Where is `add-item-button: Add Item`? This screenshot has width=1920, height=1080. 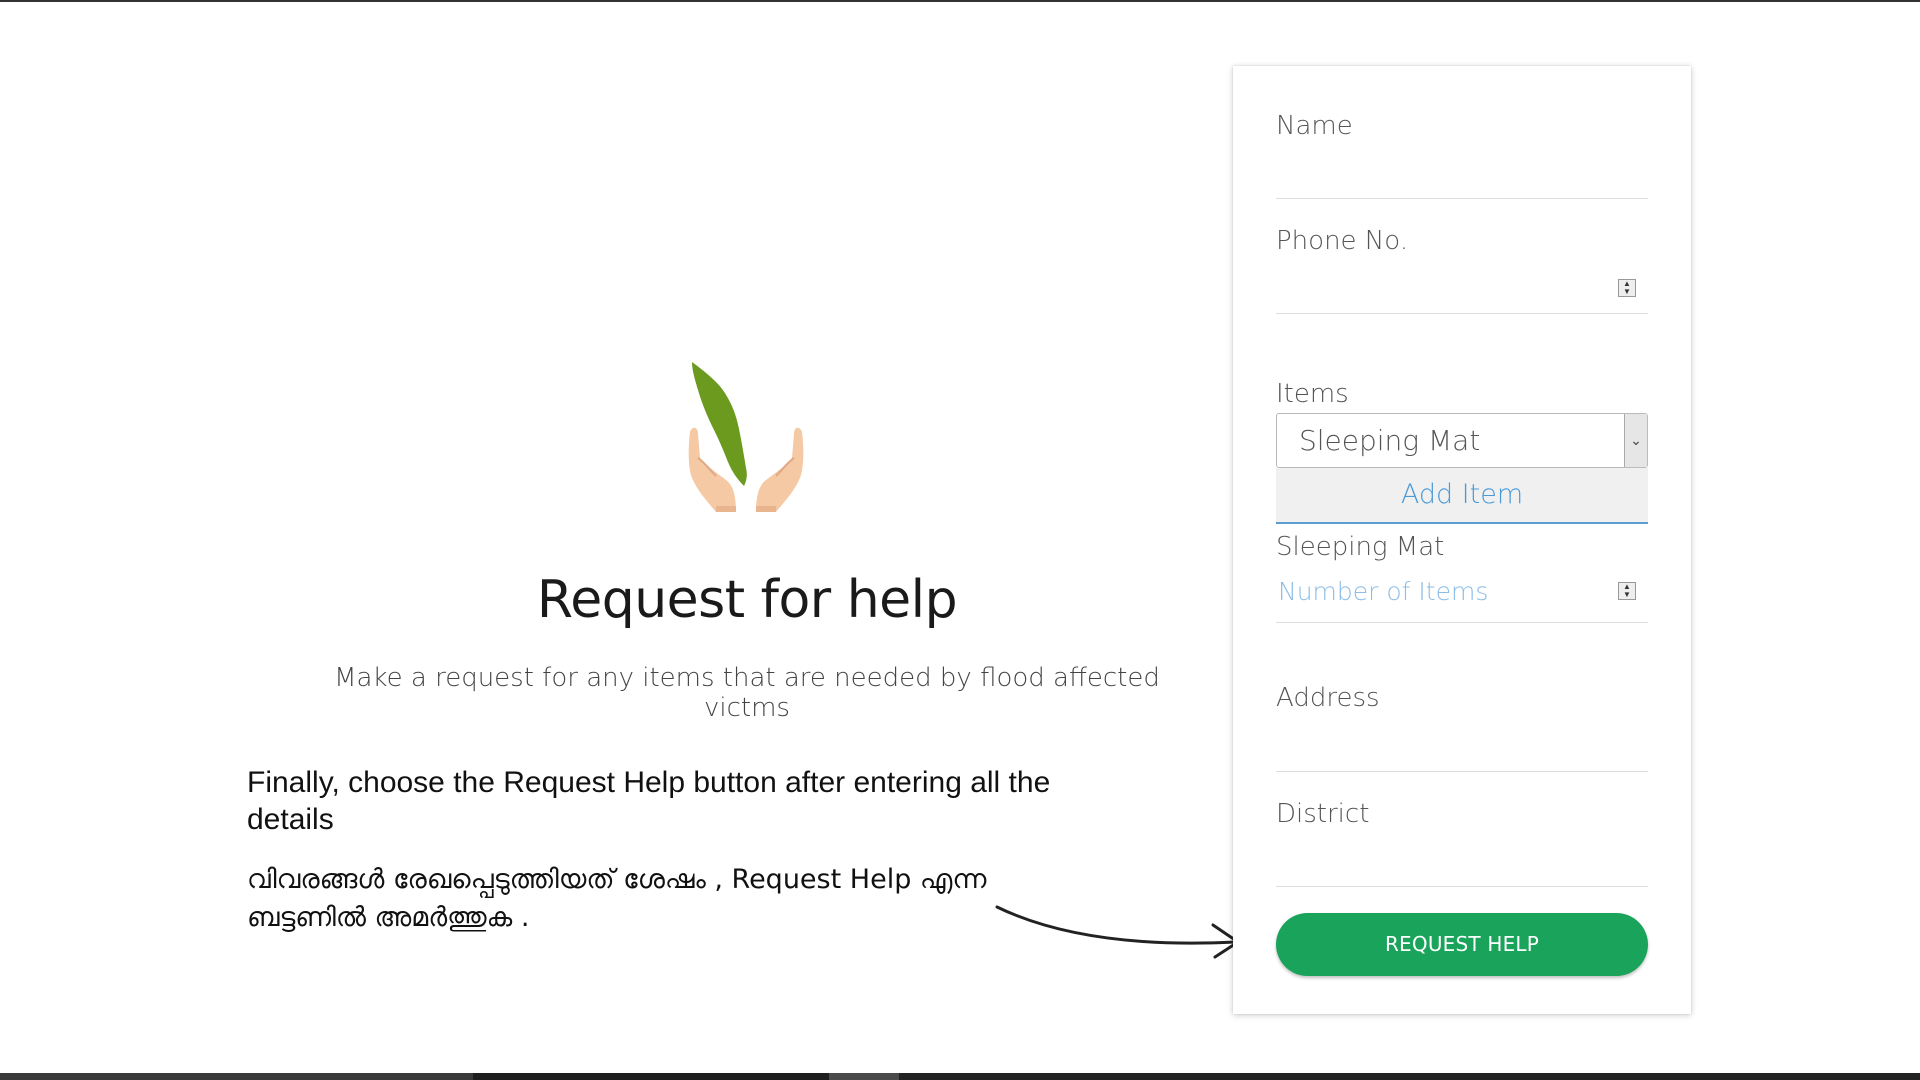 add-item-button: Add Item is located at coordinates (1462, 496).